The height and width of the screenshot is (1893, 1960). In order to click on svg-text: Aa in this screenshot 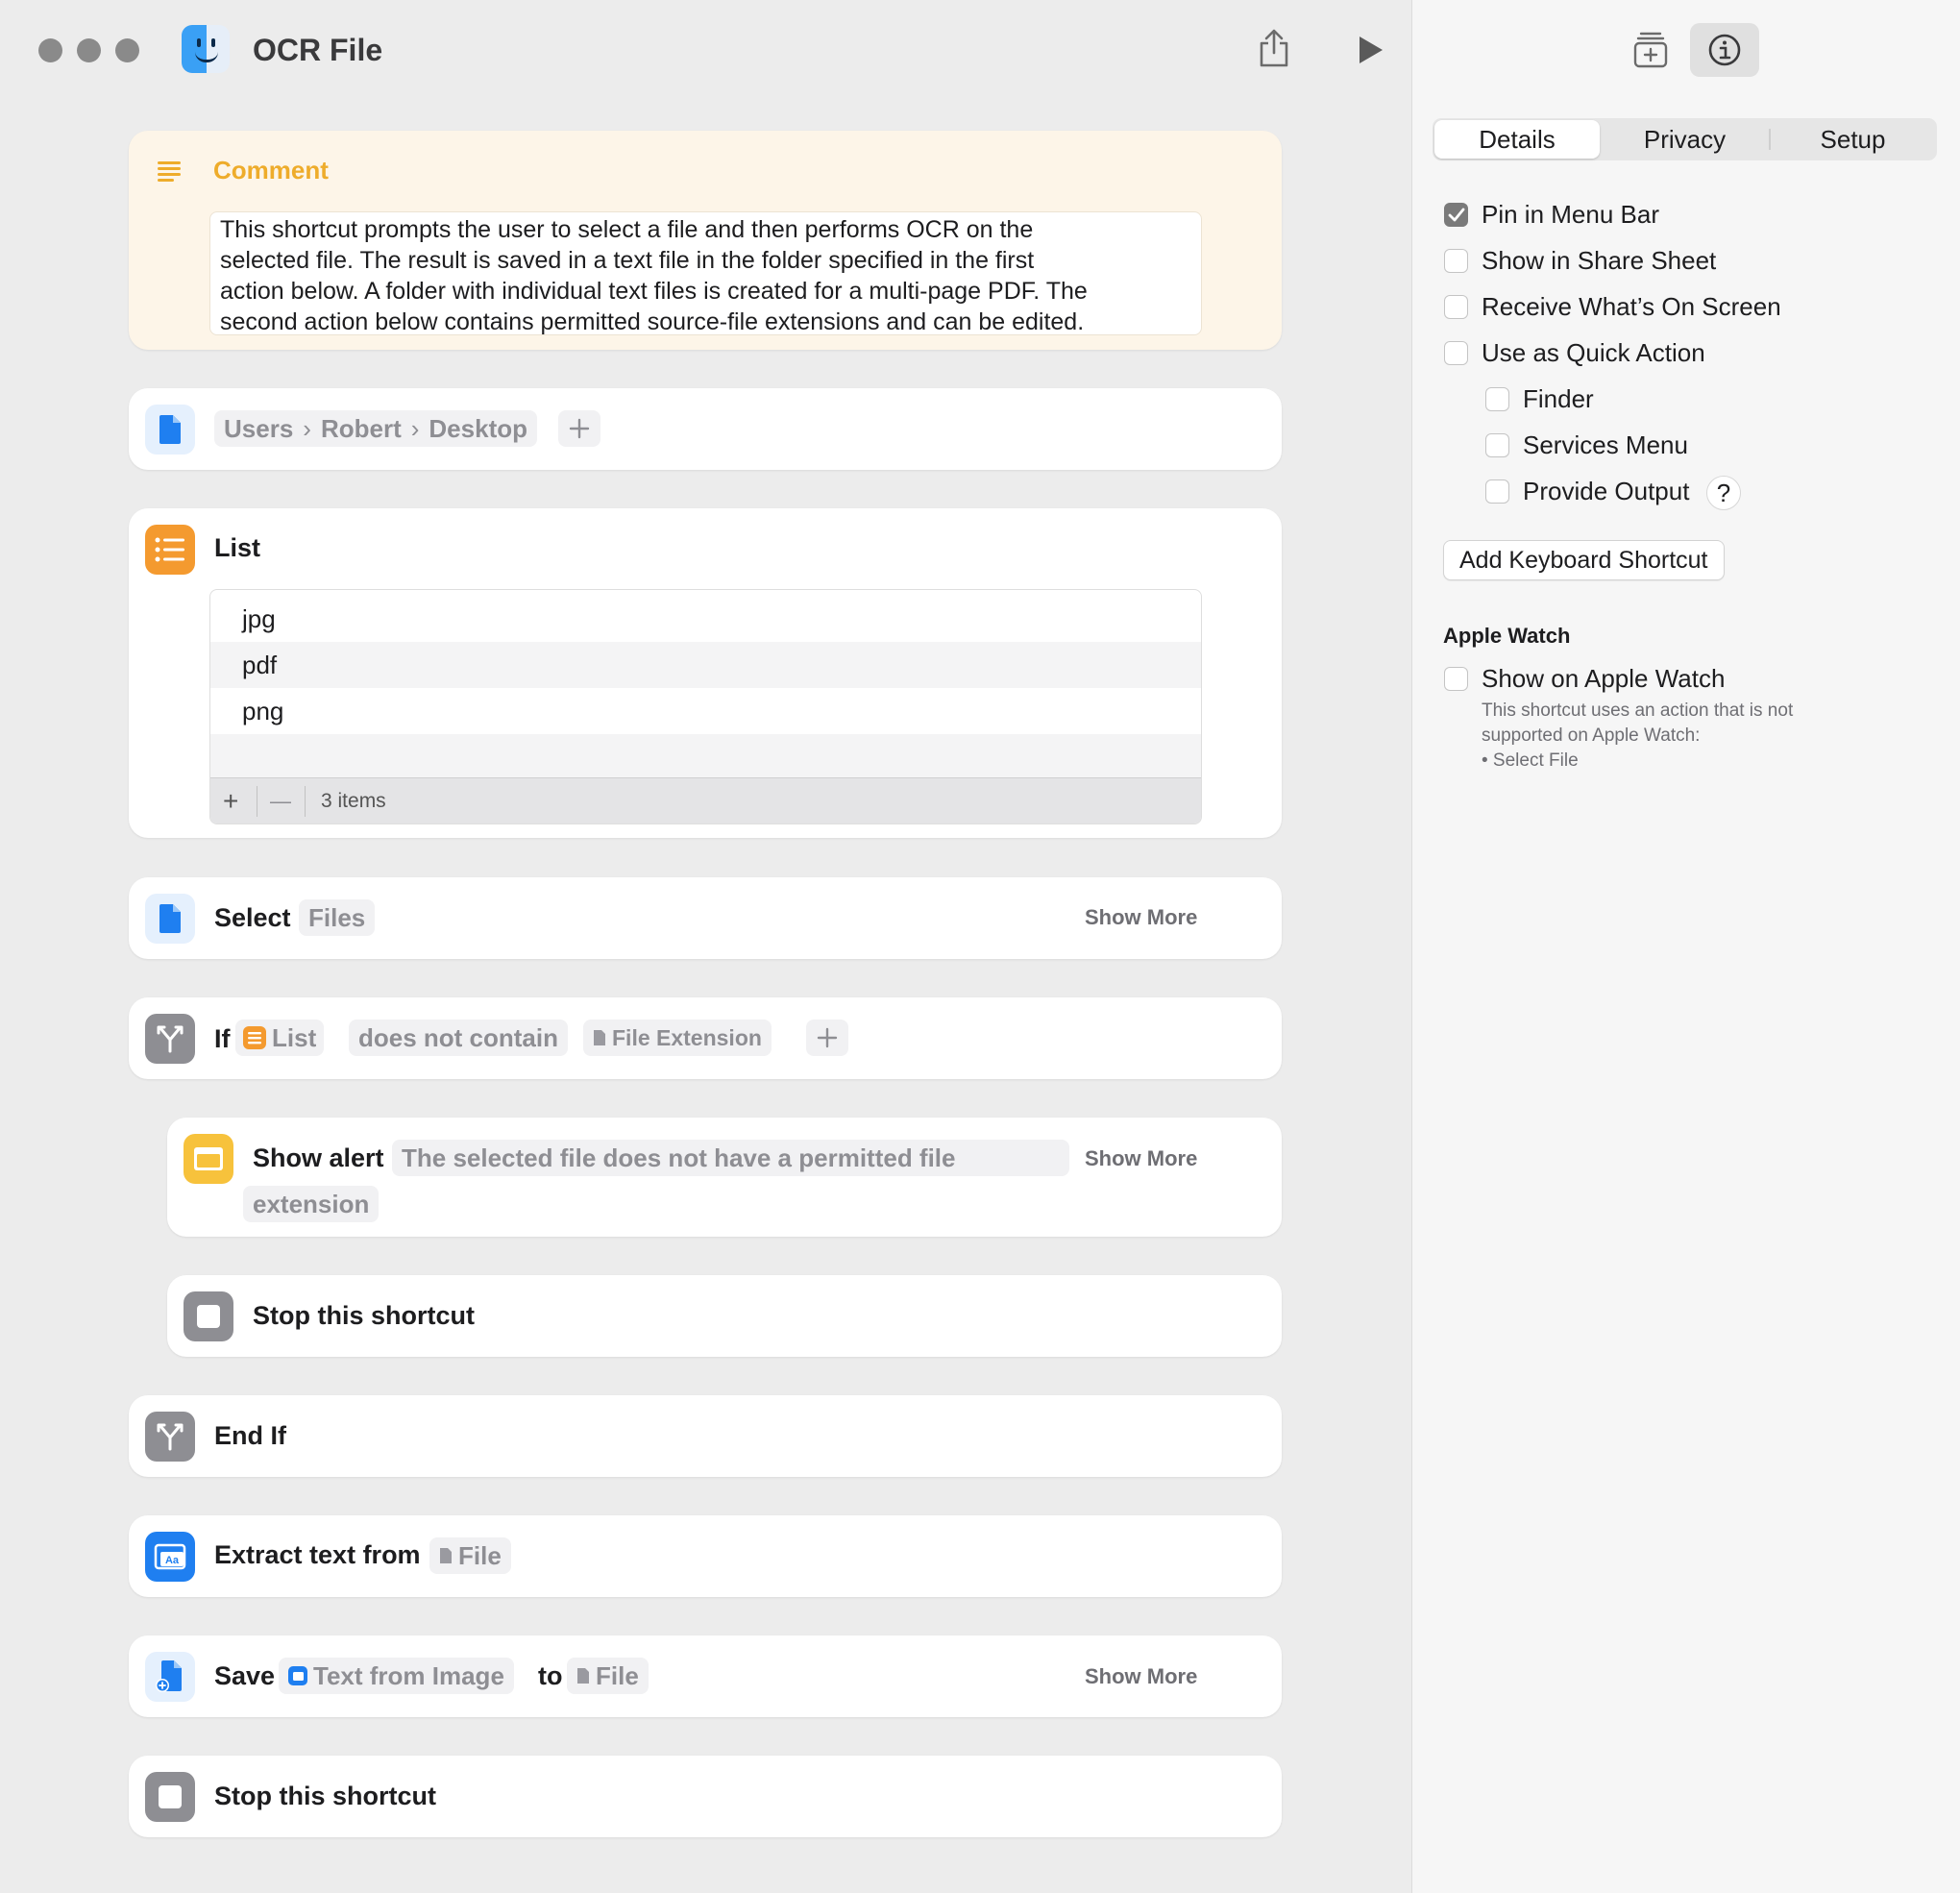, I will do `click(173, 1561)`.